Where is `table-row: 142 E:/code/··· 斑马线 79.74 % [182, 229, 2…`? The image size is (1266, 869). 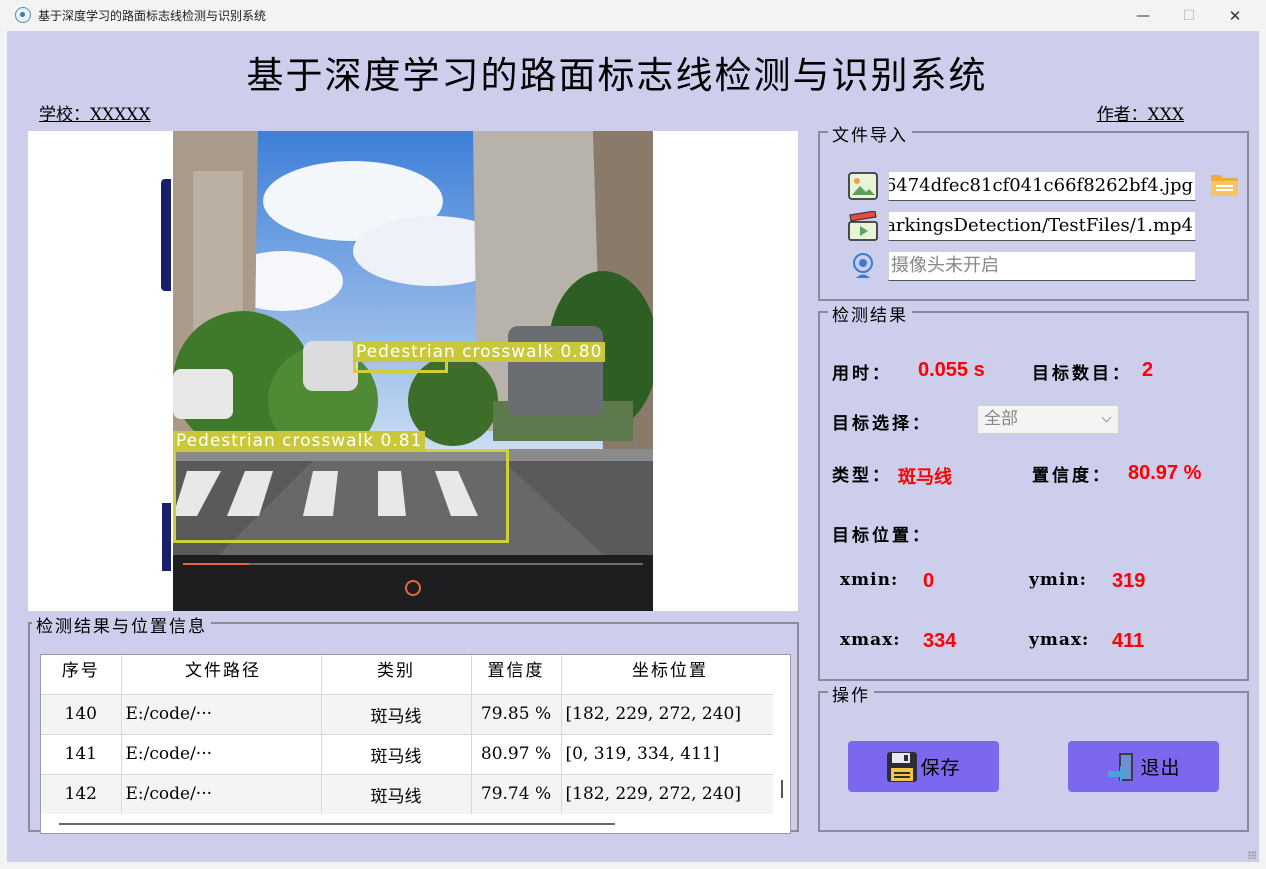 table-row: 142 E:/code/··· 斑马线 79.74 % [182, 229, 2… is located at coordinates (408, 793).